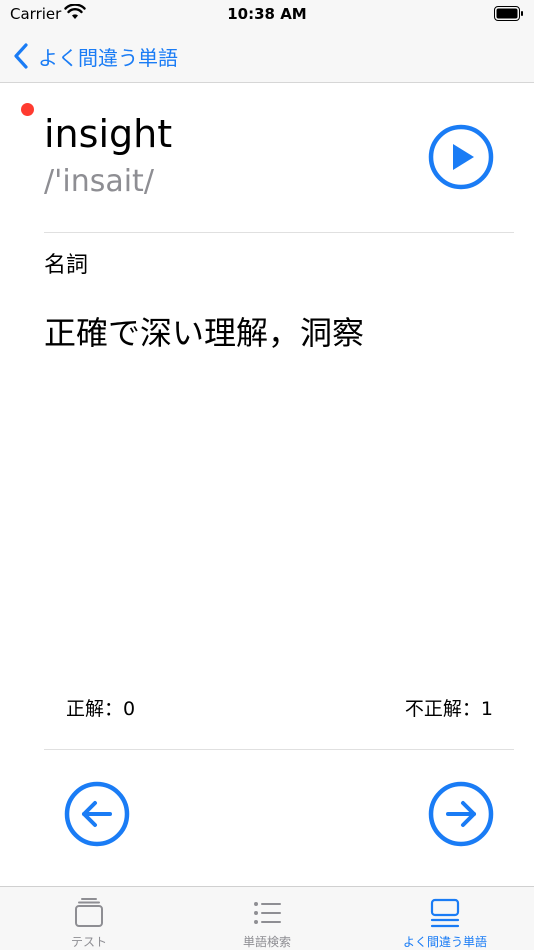  What do you see at coordinates (108, 134) in the screenshot?
I see `word-title: insight` at bounding box center [108, 134].